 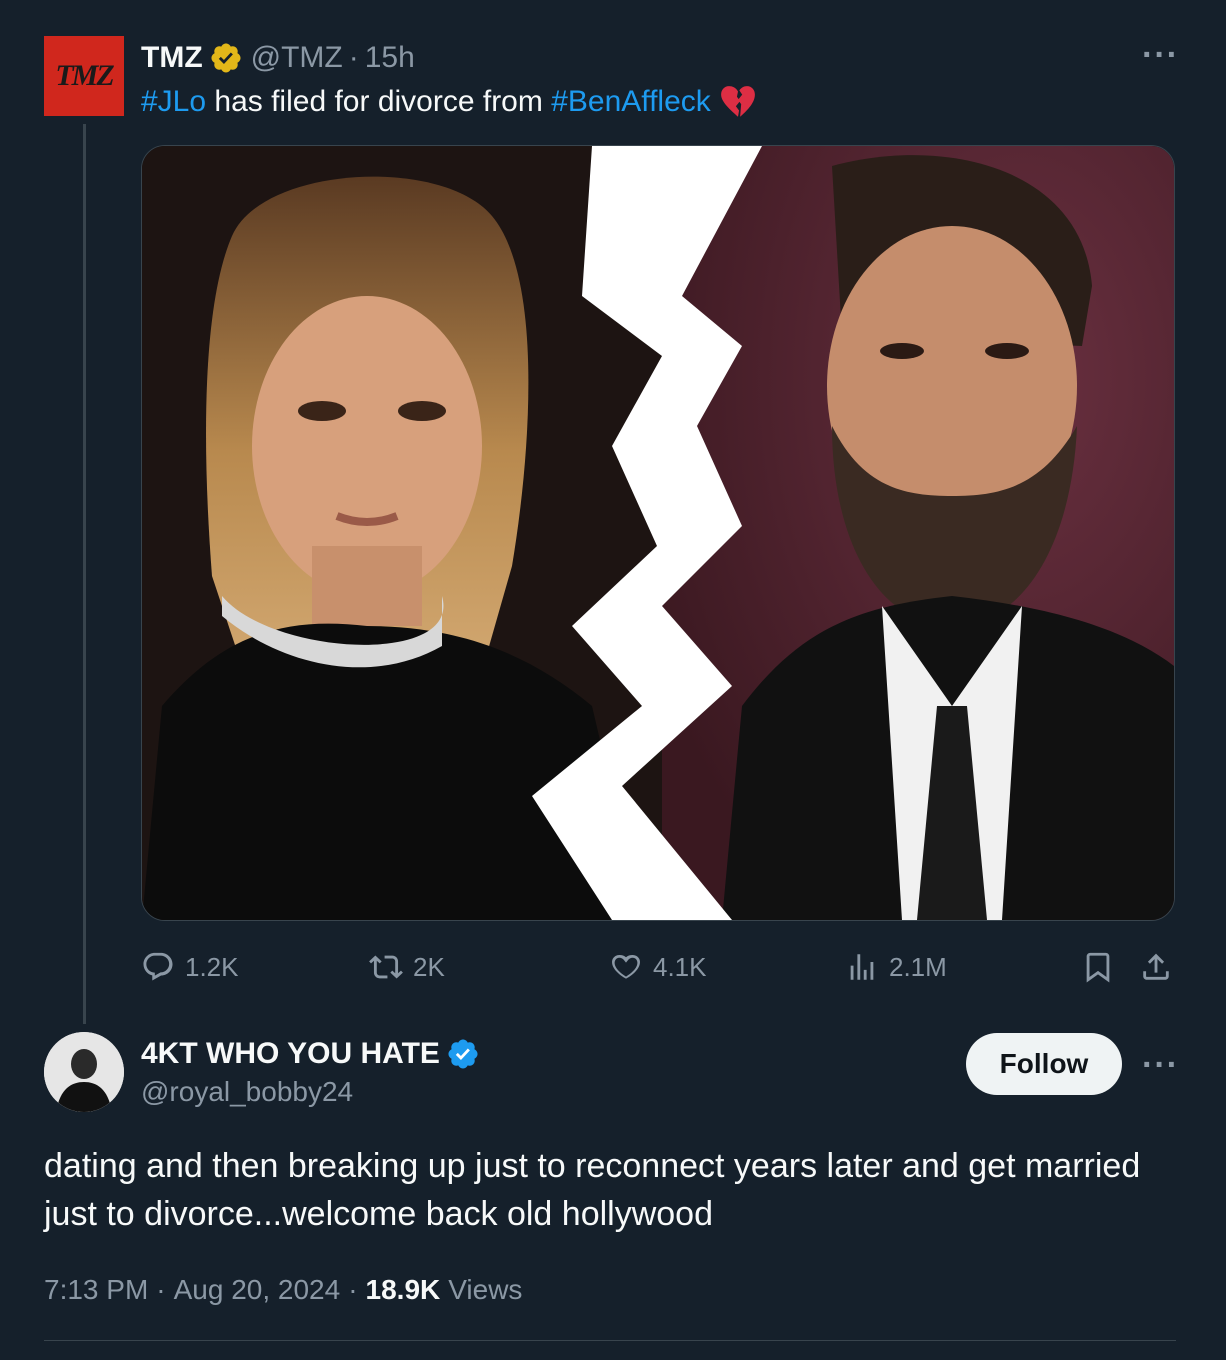 What do you see at coordinates (407, 967) in the screenshot?
I see `repost-button: 2K` at bounding box center [407, 967].